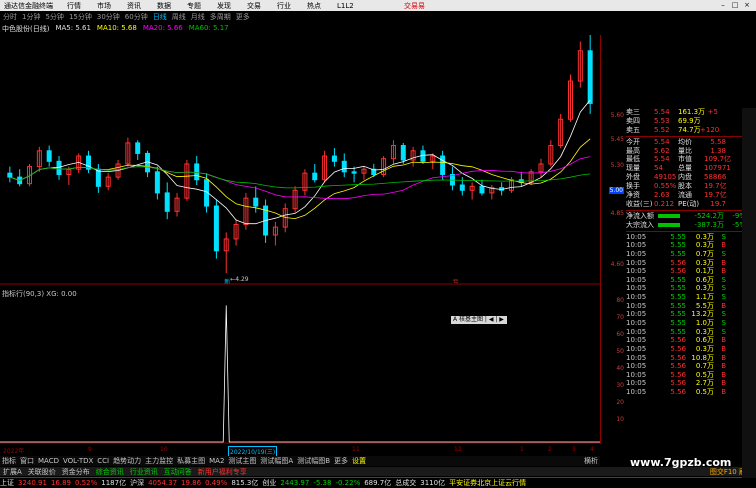 This screenshot has height=488, width=756. What do you see at coordinates (665, 177) in the screenshot?
I see `stat-cell: 49105` at bounding box center [665, 177].